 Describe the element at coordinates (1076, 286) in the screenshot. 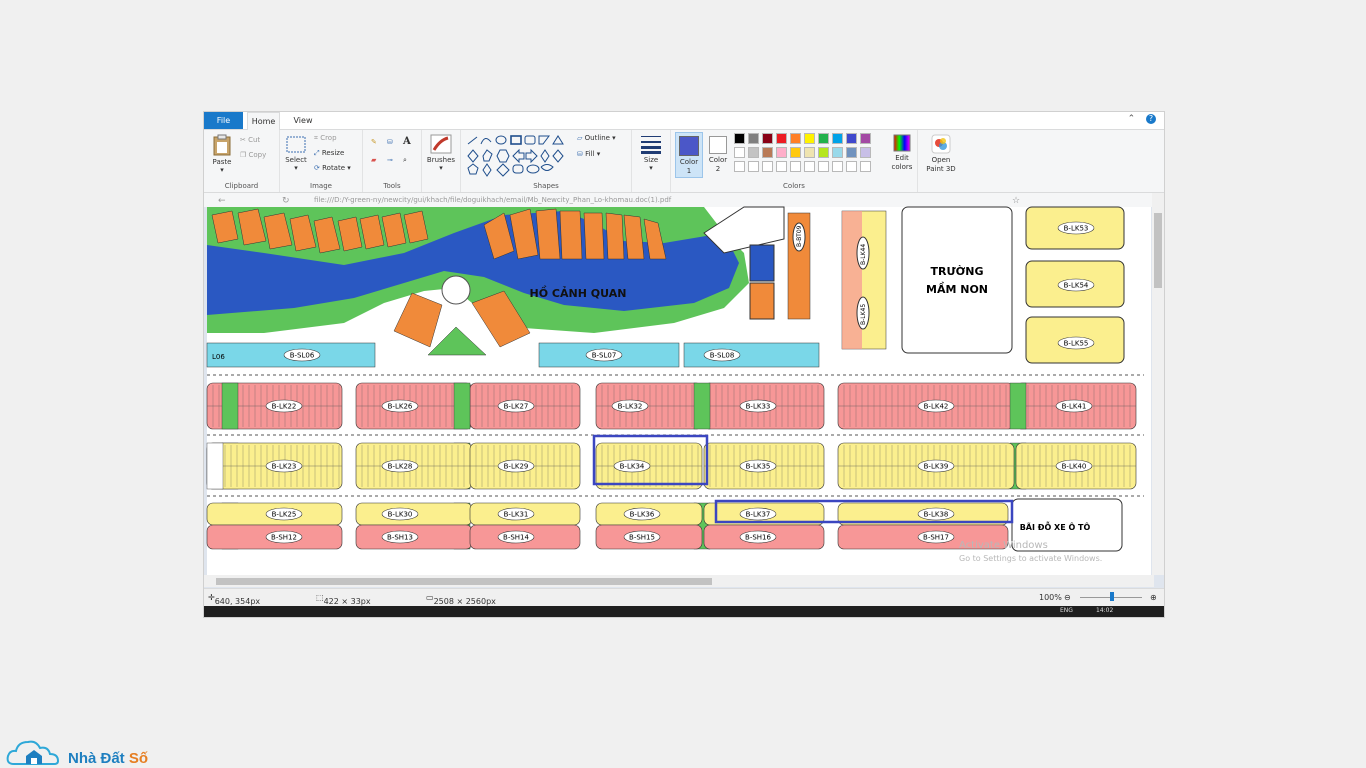

I see `lk54-label: B-LK54` at that location.